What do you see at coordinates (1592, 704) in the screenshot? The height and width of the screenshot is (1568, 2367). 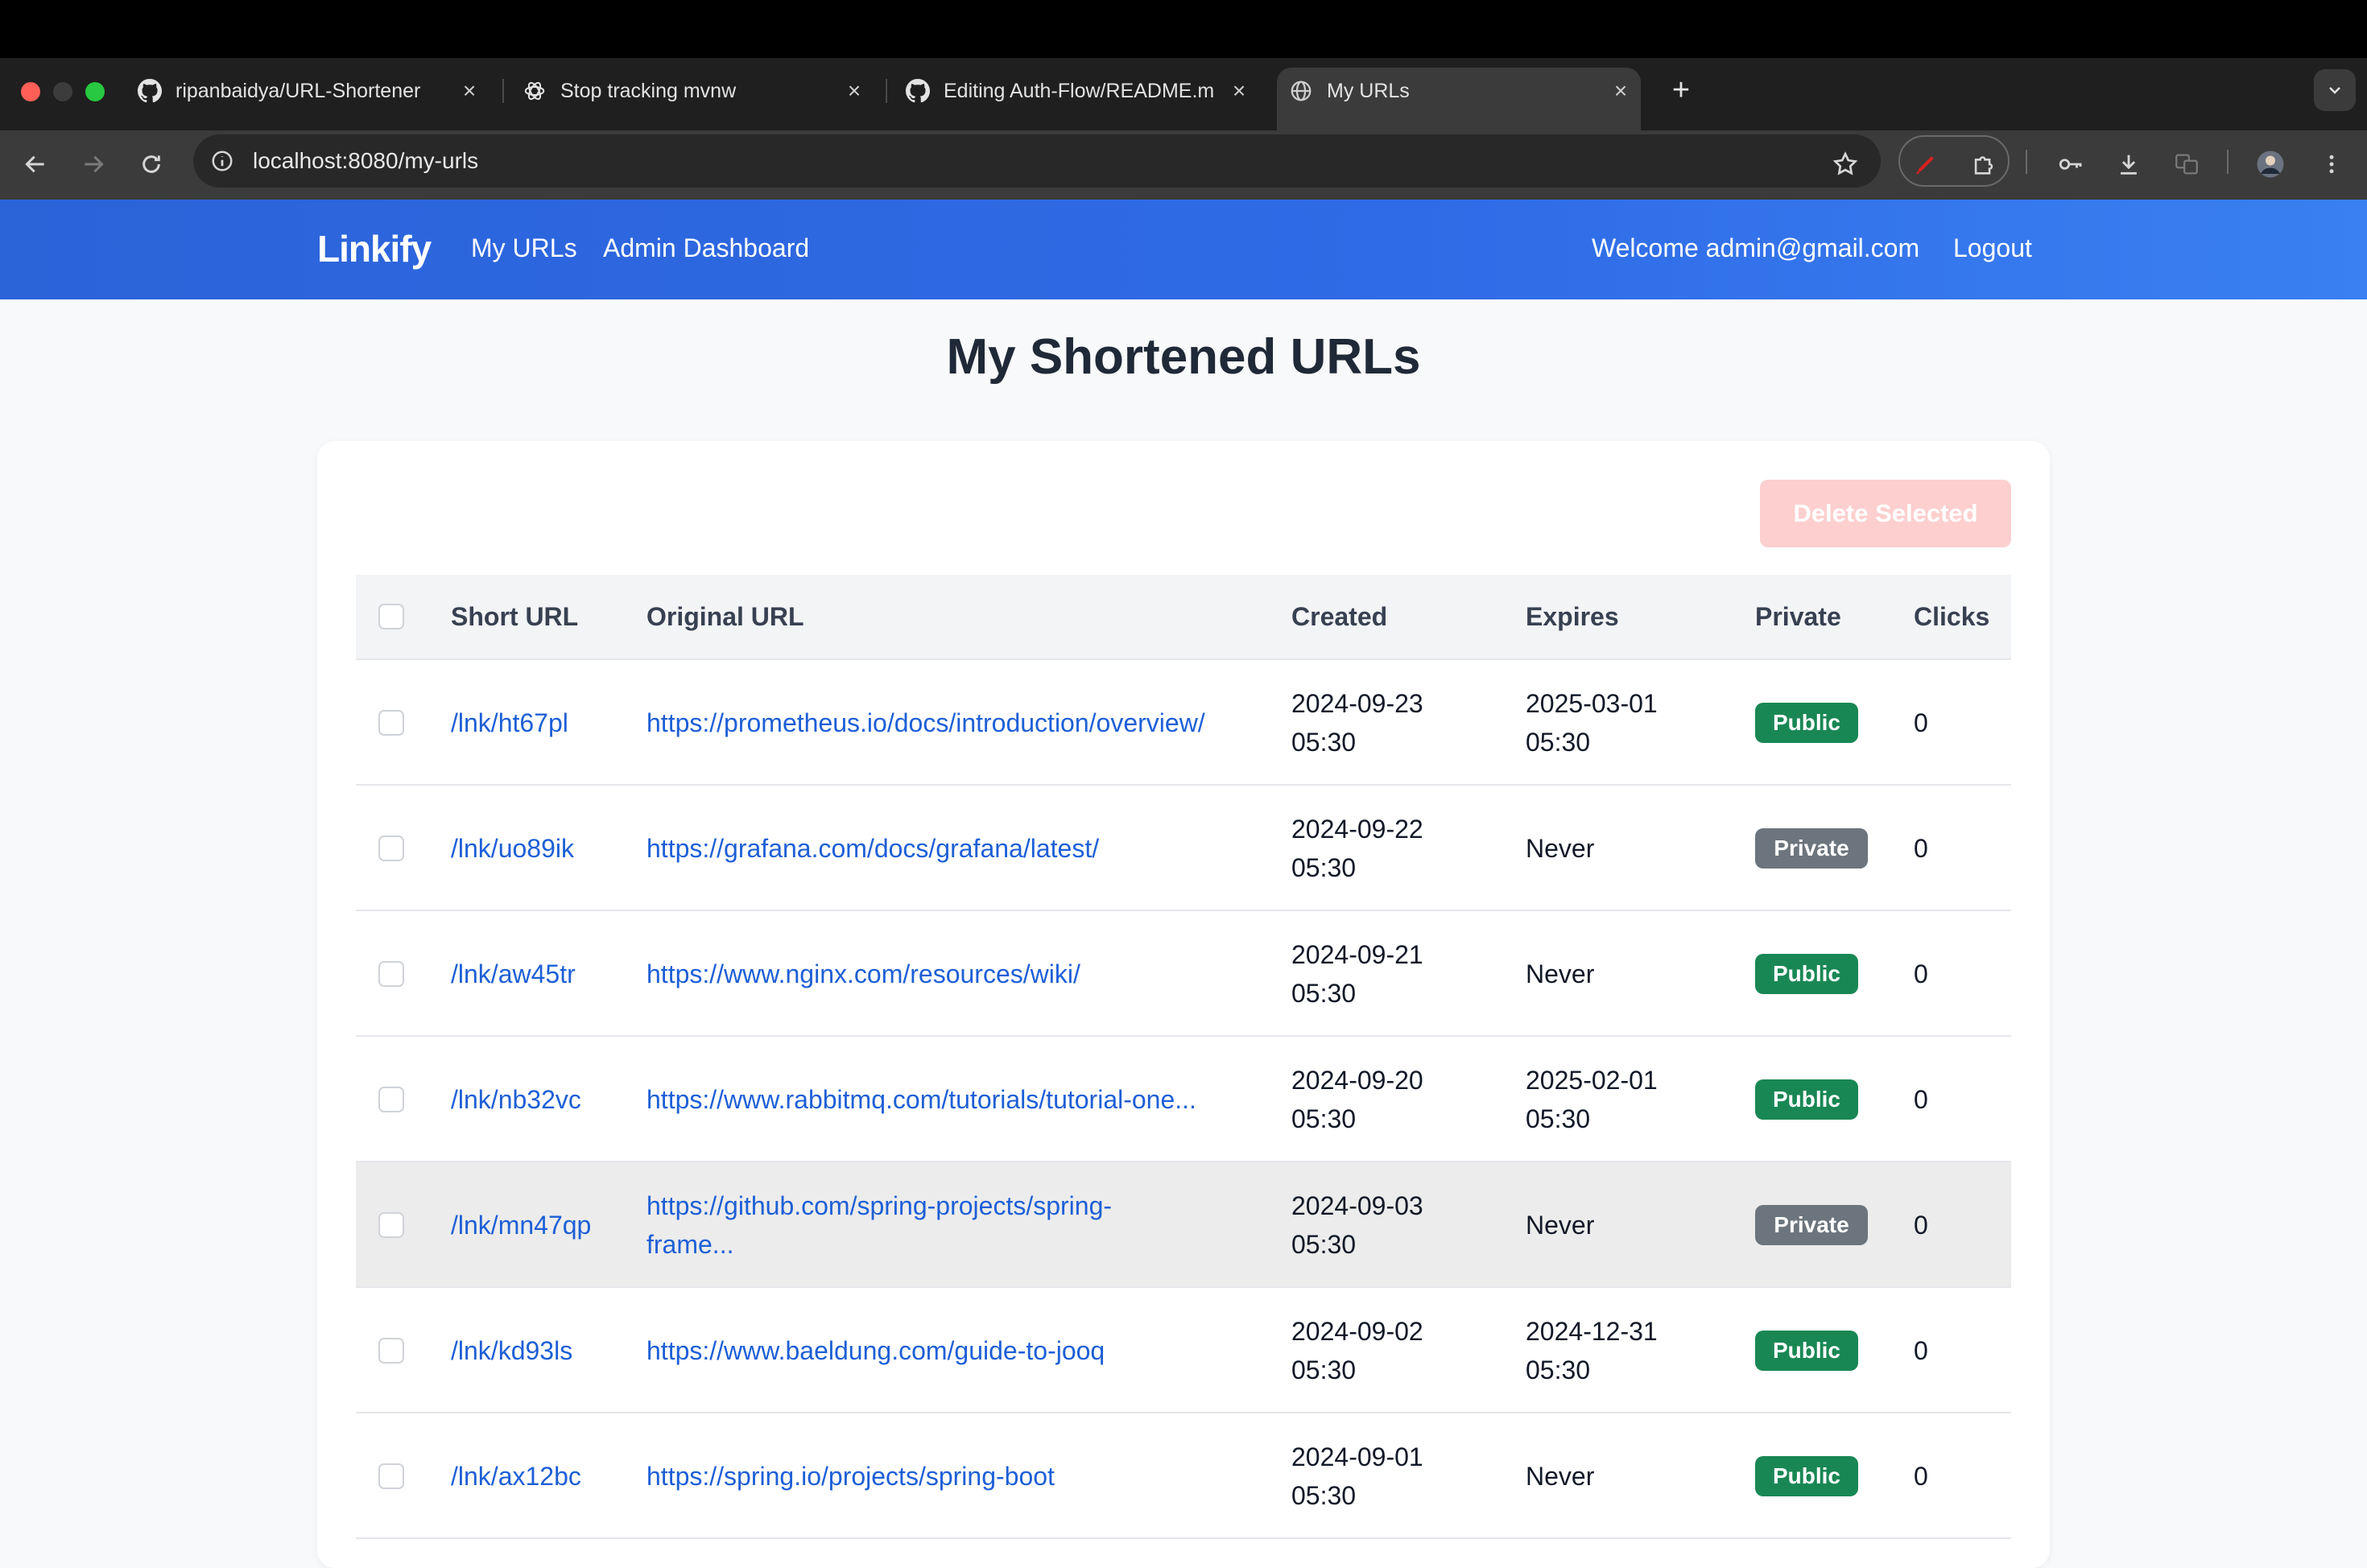 I see `expires-date: 2025-03-01` at bounding box center [1592, 704].